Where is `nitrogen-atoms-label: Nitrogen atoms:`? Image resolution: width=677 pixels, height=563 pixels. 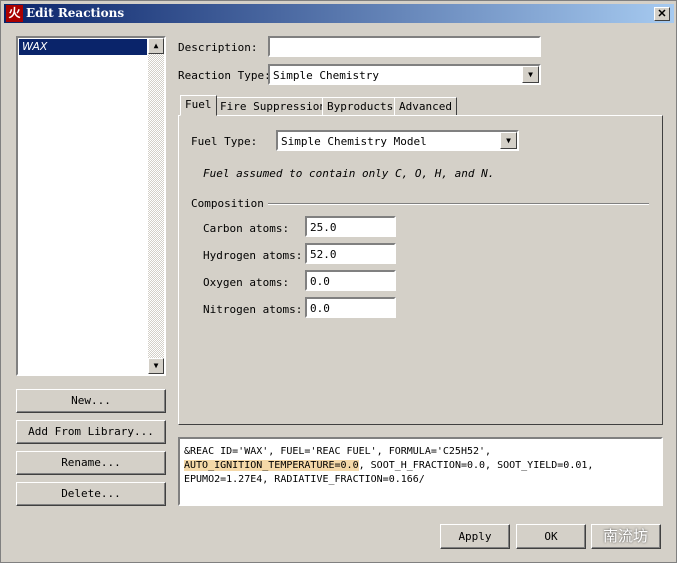
nitrogen-atoms-label: Nitrogen atoms: is located at coordinates (253, 309).